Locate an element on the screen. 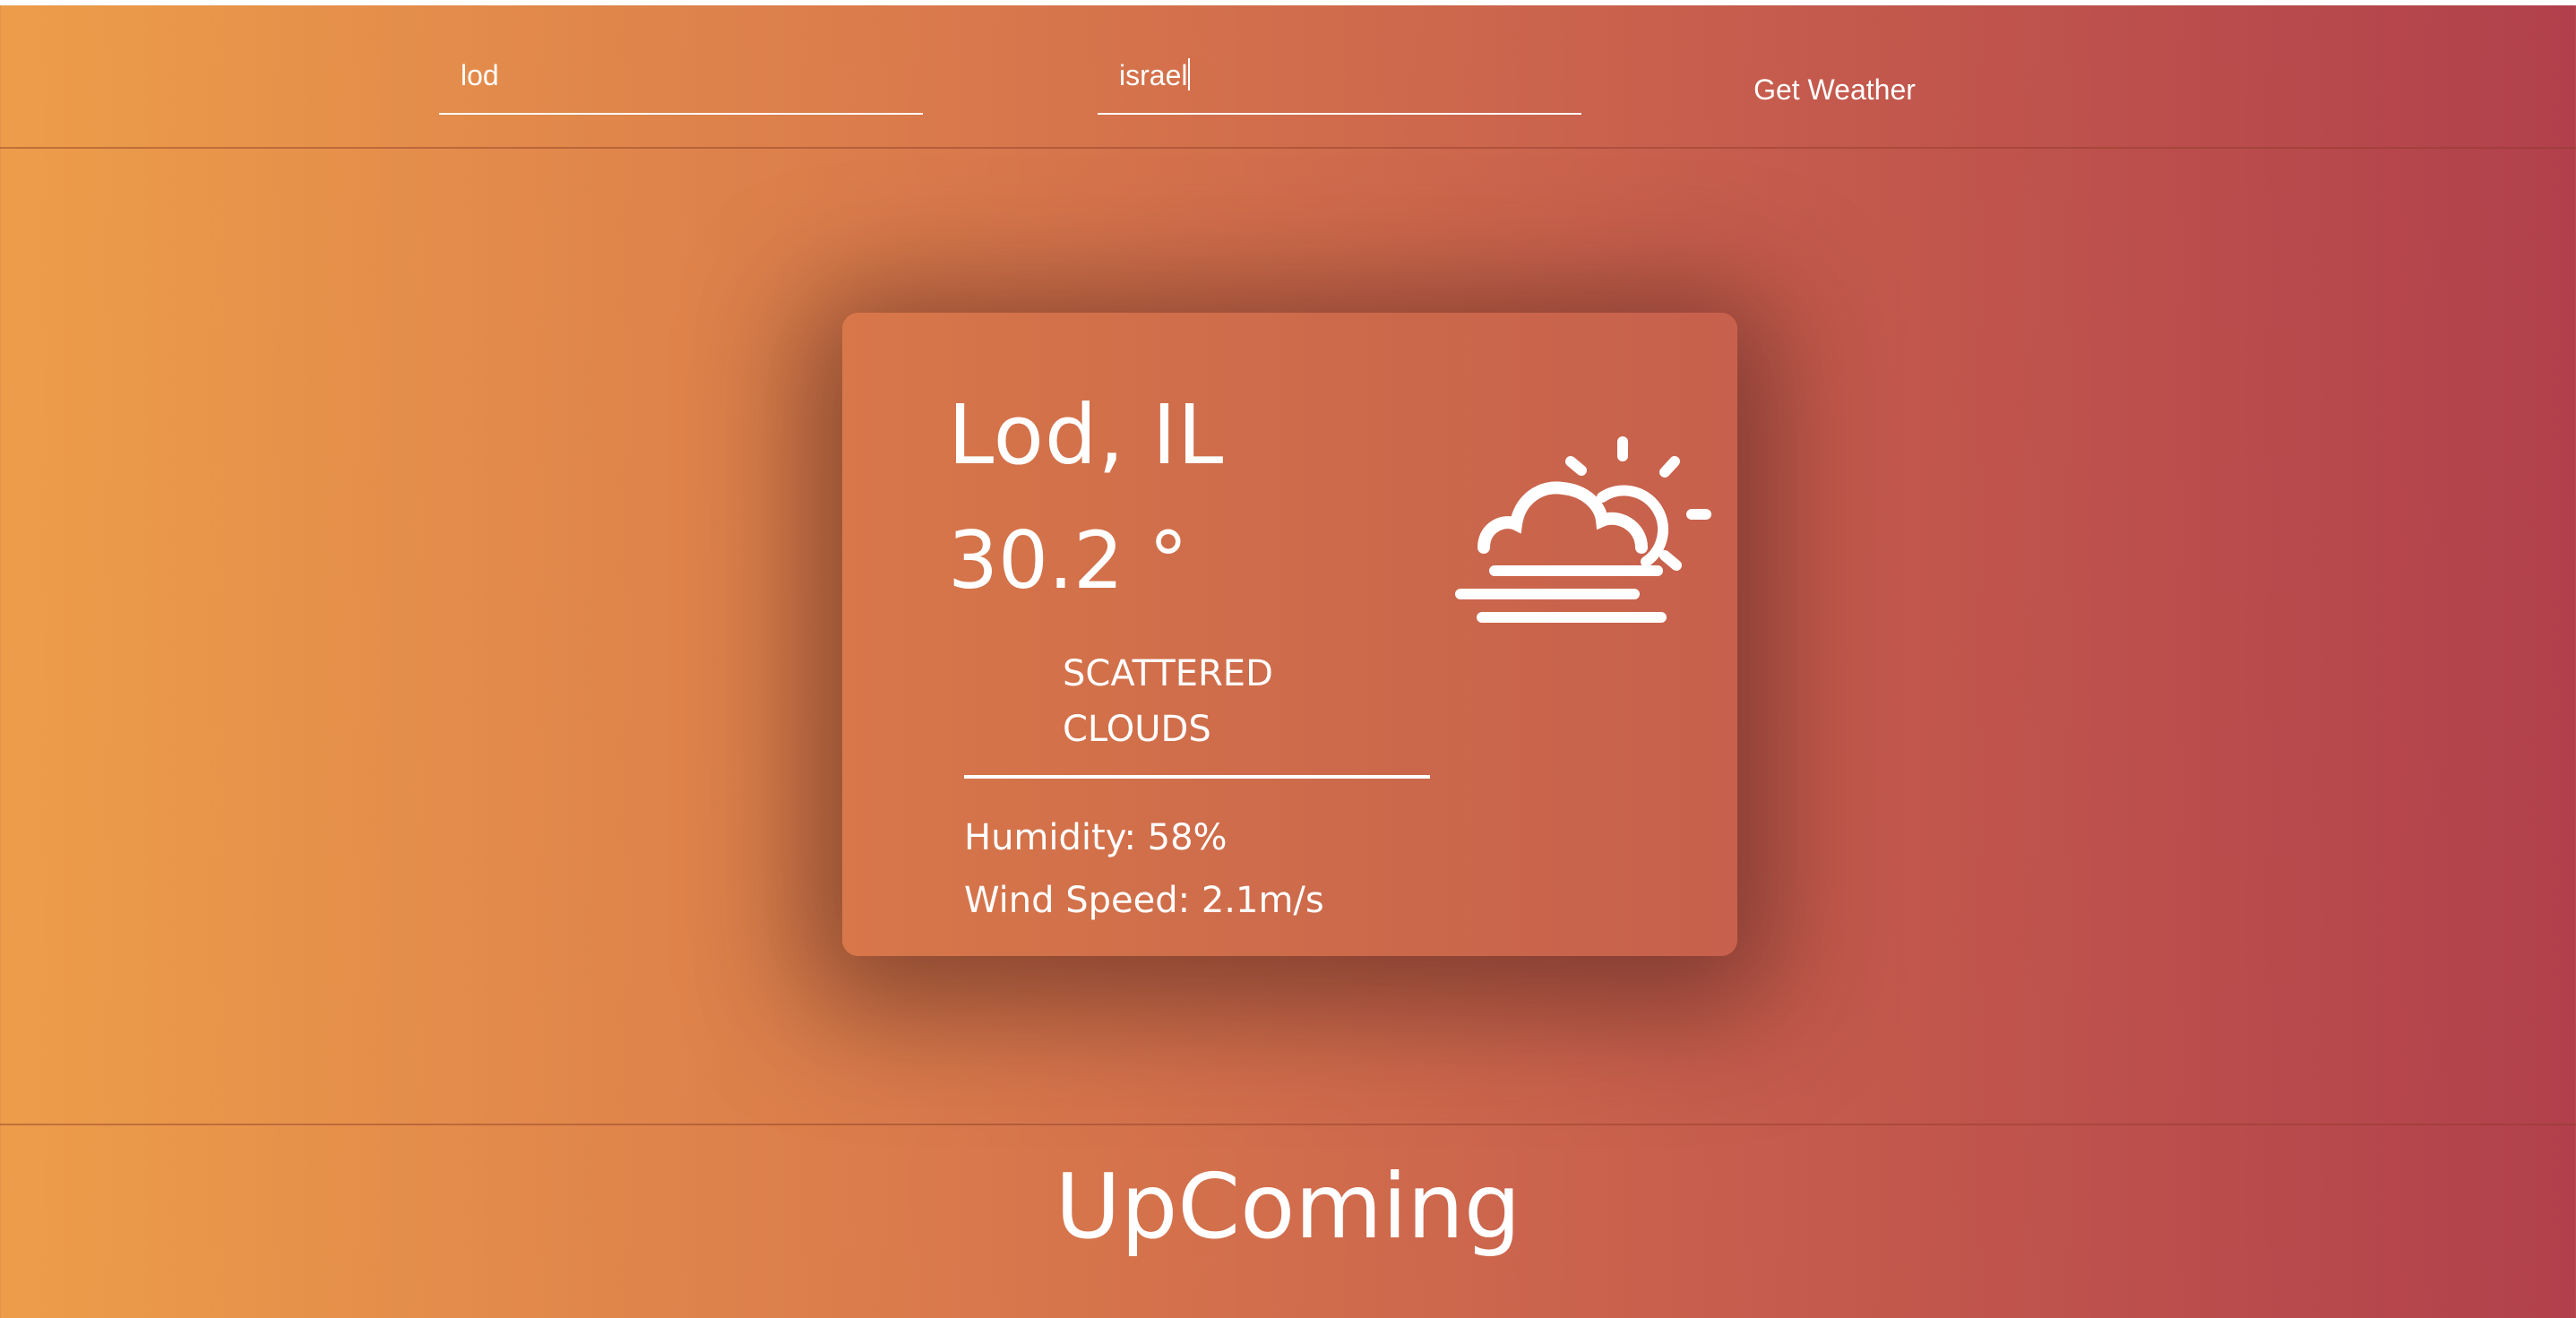 This screenshot has height=1318, width=2576. search-bar: lod israel Get Weather is located at coordinates (1288, 77).